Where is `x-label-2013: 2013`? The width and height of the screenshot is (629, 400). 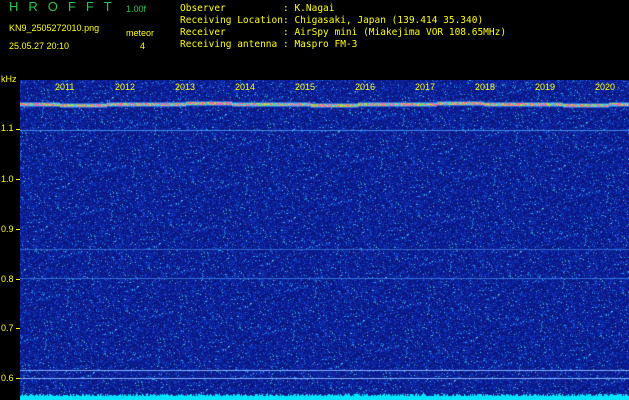 x-label-2013: 2013 is located at coordinates (185, 87).